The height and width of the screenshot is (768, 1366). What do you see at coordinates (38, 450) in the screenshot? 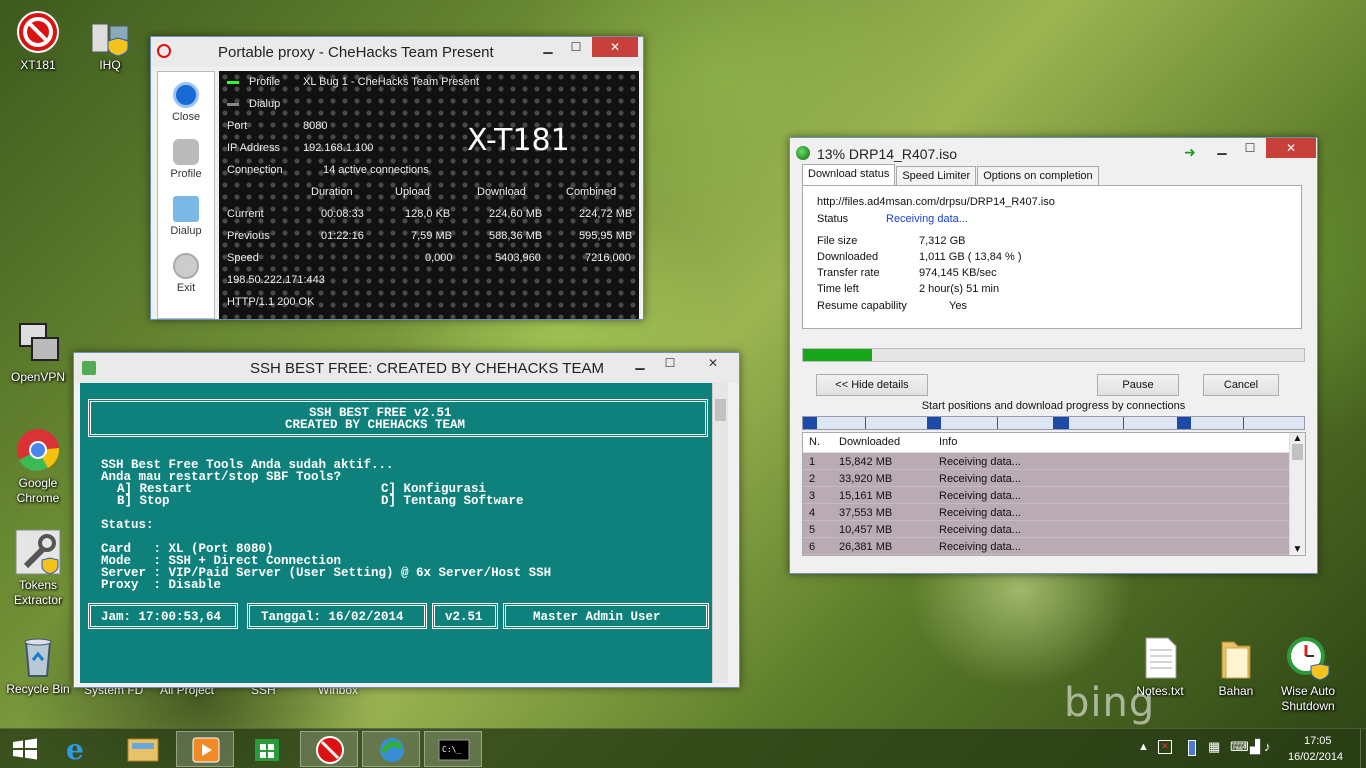
I see `chrome-icon` at bounding box center [38, 450].